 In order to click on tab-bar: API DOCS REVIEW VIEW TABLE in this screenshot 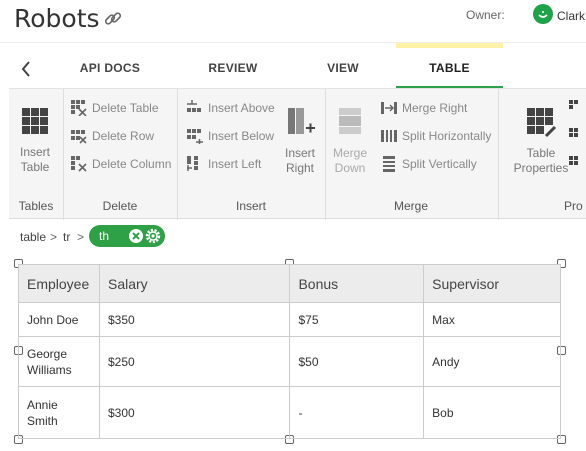, I will do `click(293, 65)`.